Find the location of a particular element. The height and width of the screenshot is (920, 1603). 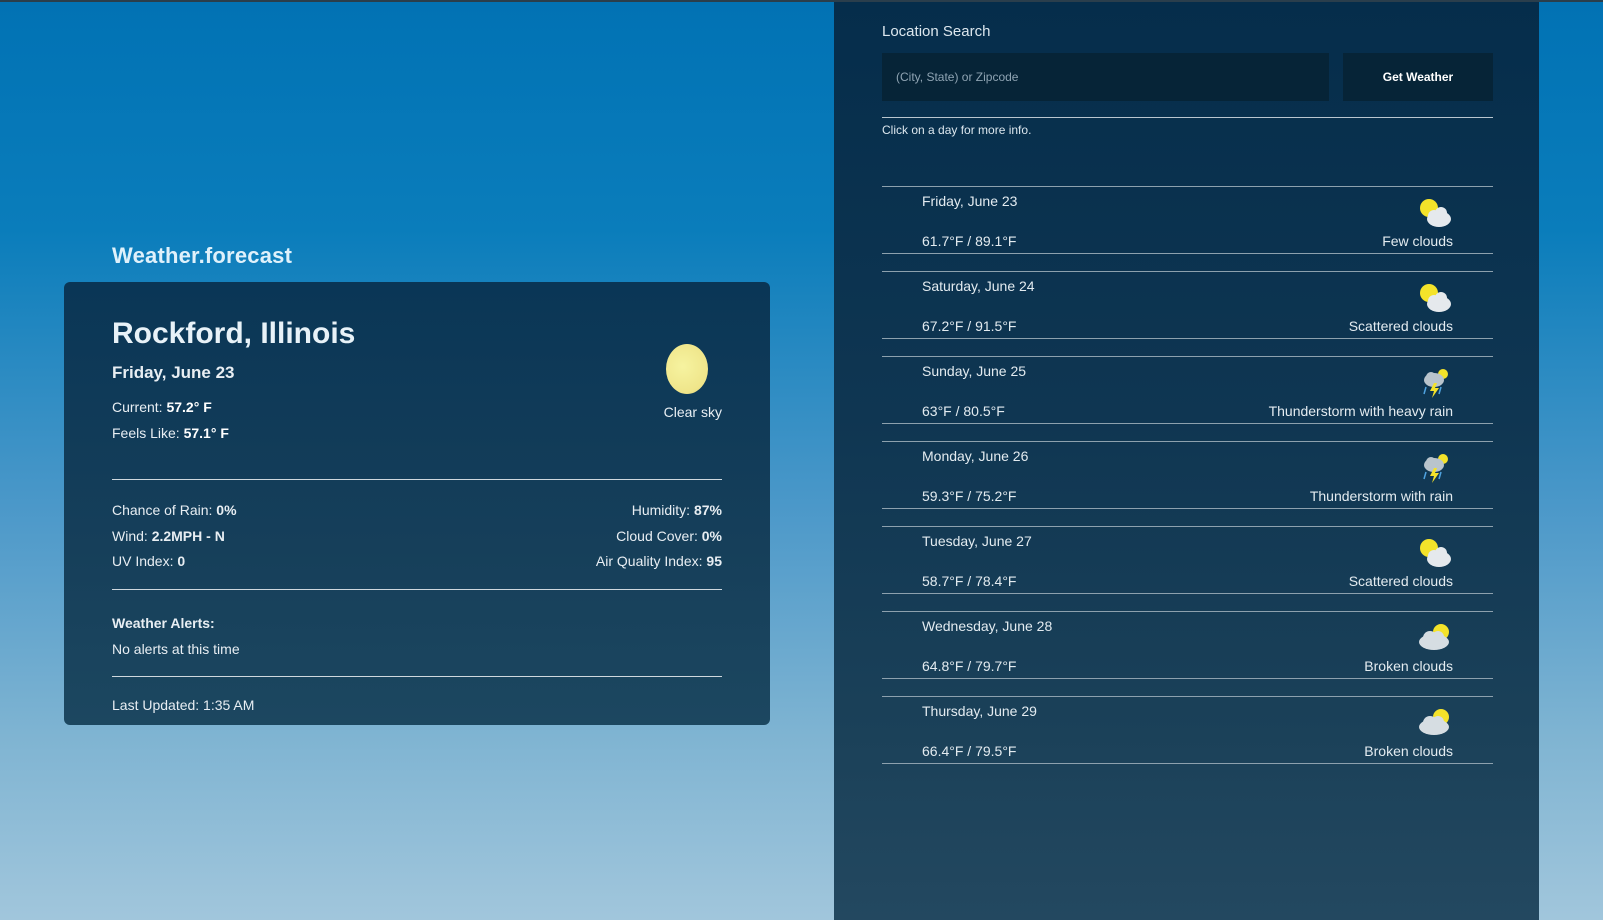

alerts-text: No alerts at this time is located at coordinates (176, 648).